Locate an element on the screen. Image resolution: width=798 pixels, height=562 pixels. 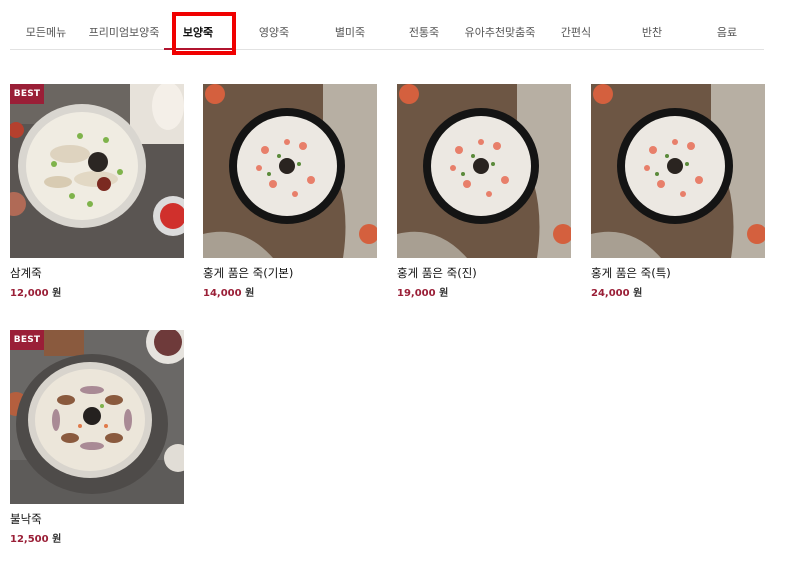
product-price: 19,000 원 is located at coordinates (422, 291).